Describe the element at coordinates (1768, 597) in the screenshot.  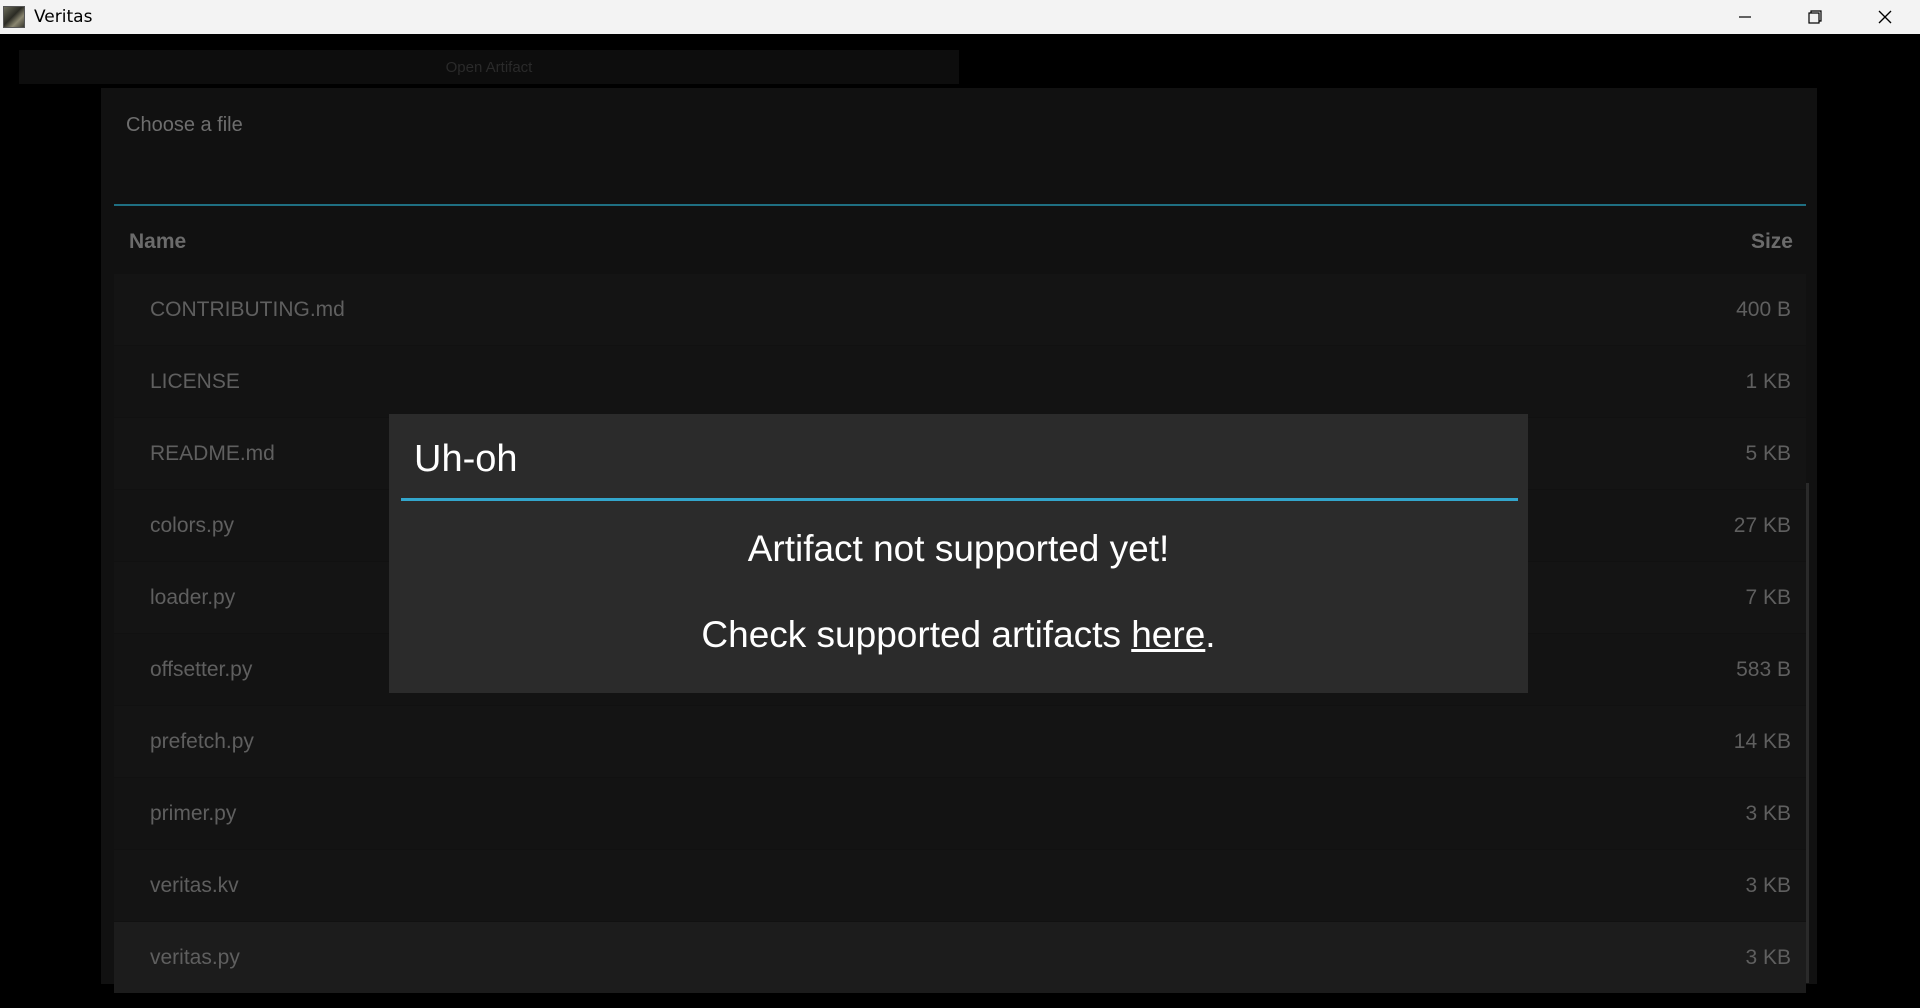
I see `file-size: 7 KB` at that location.